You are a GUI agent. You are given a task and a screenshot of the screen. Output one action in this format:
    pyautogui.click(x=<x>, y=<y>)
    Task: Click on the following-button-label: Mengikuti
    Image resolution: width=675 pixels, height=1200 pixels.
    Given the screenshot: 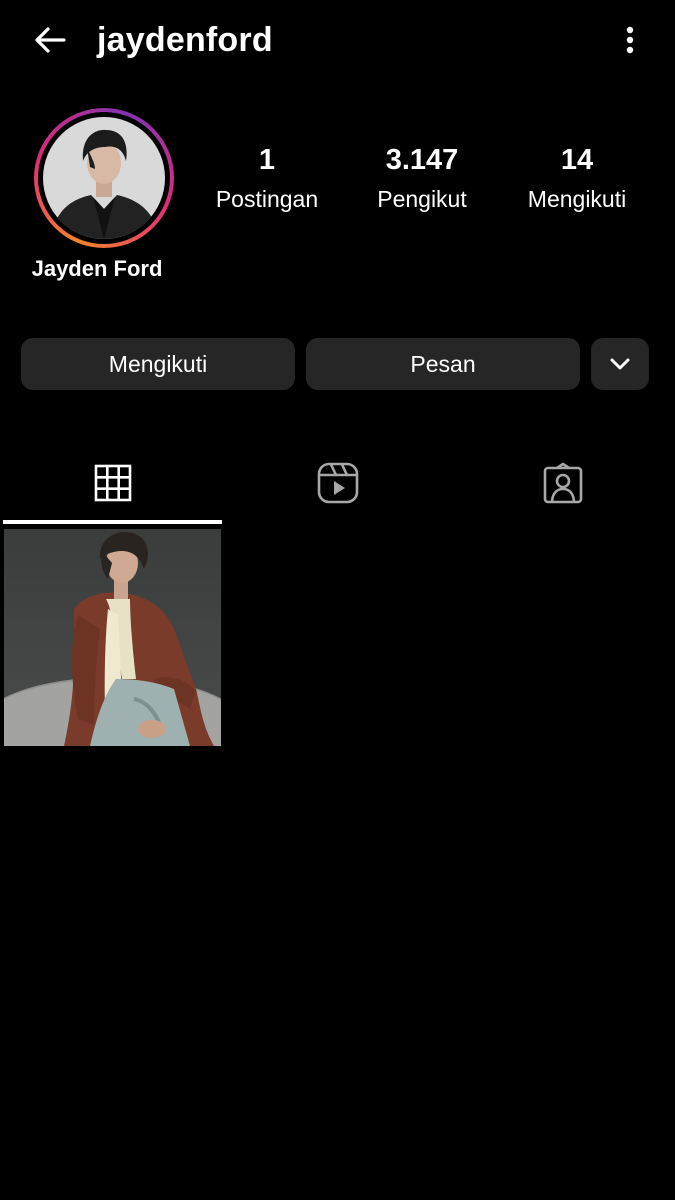 What is the action you would take?
    pyautogui.click(x=158, y=363)
    